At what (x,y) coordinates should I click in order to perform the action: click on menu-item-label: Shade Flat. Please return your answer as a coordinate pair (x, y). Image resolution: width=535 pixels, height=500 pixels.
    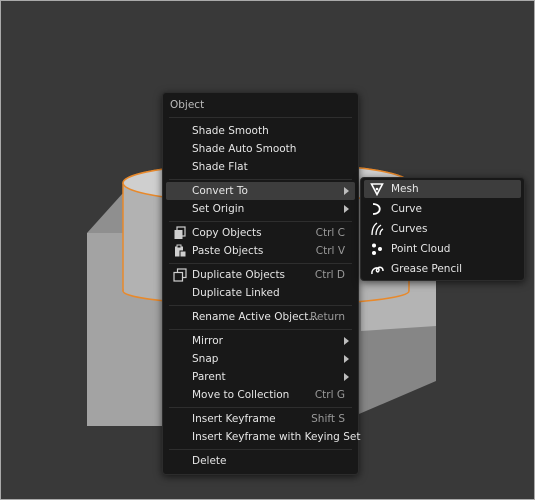
    Looking at the image, I should click on (220, 167).